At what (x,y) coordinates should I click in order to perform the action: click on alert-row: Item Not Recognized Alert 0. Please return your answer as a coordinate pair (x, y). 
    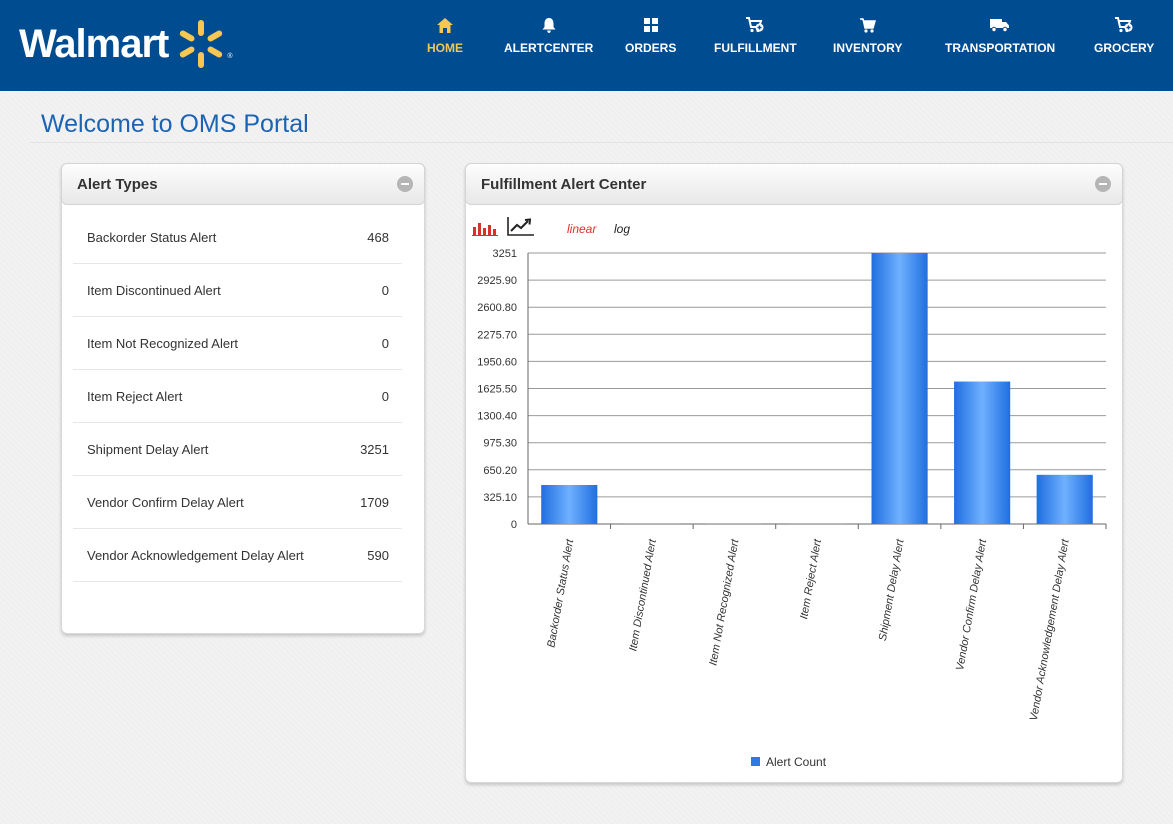
    Looking at the image, I should click on (237, 343).